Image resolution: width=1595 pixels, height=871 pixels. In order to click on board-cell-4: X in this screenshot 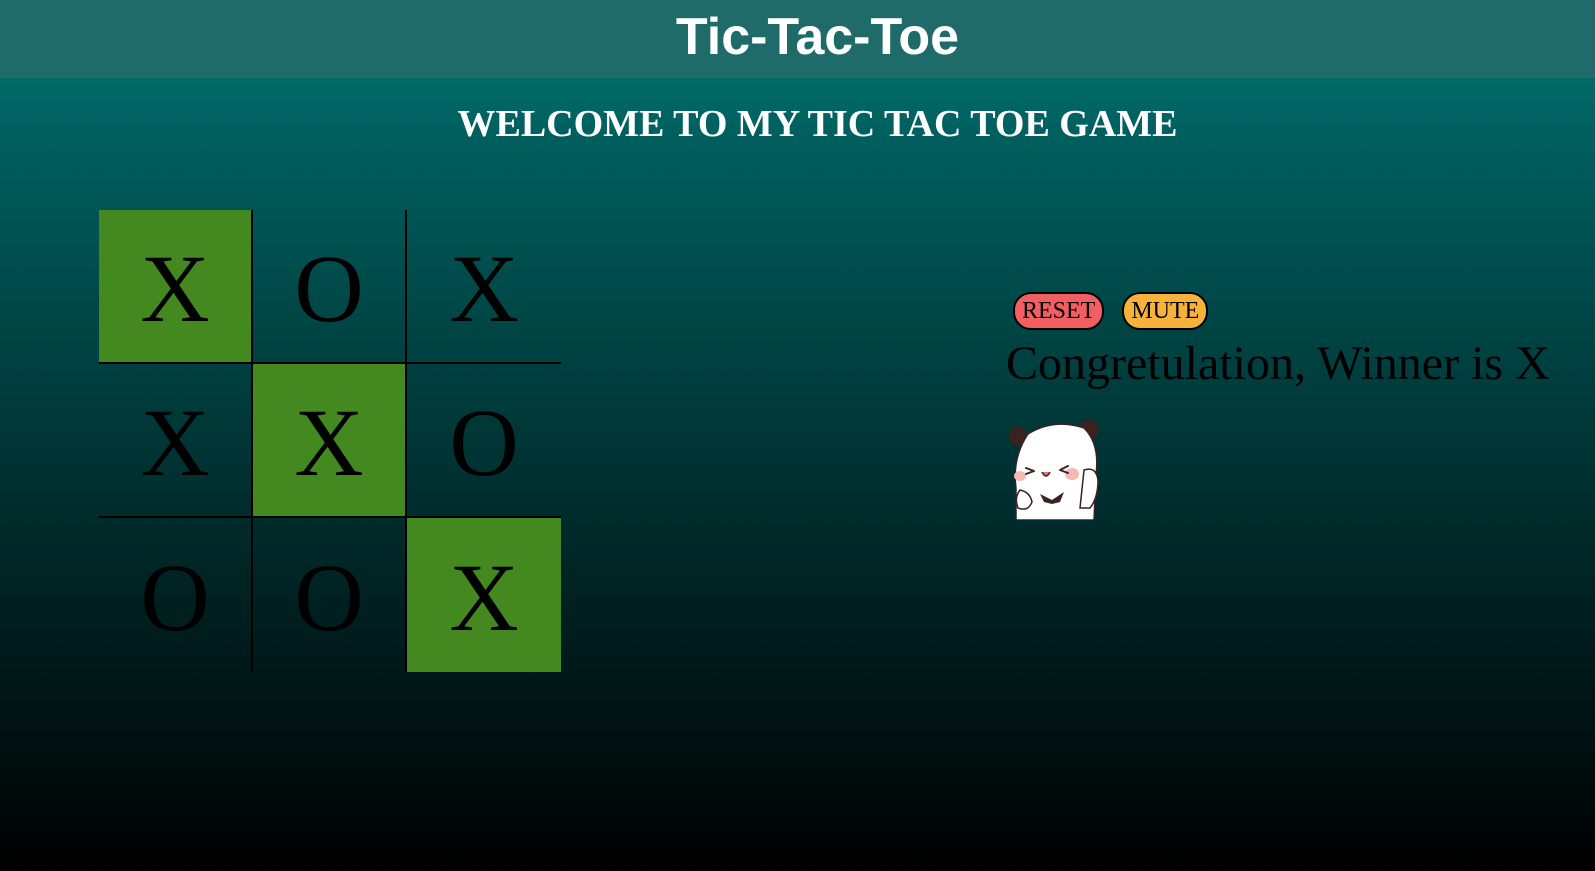, I will do `click(176, 441)`.